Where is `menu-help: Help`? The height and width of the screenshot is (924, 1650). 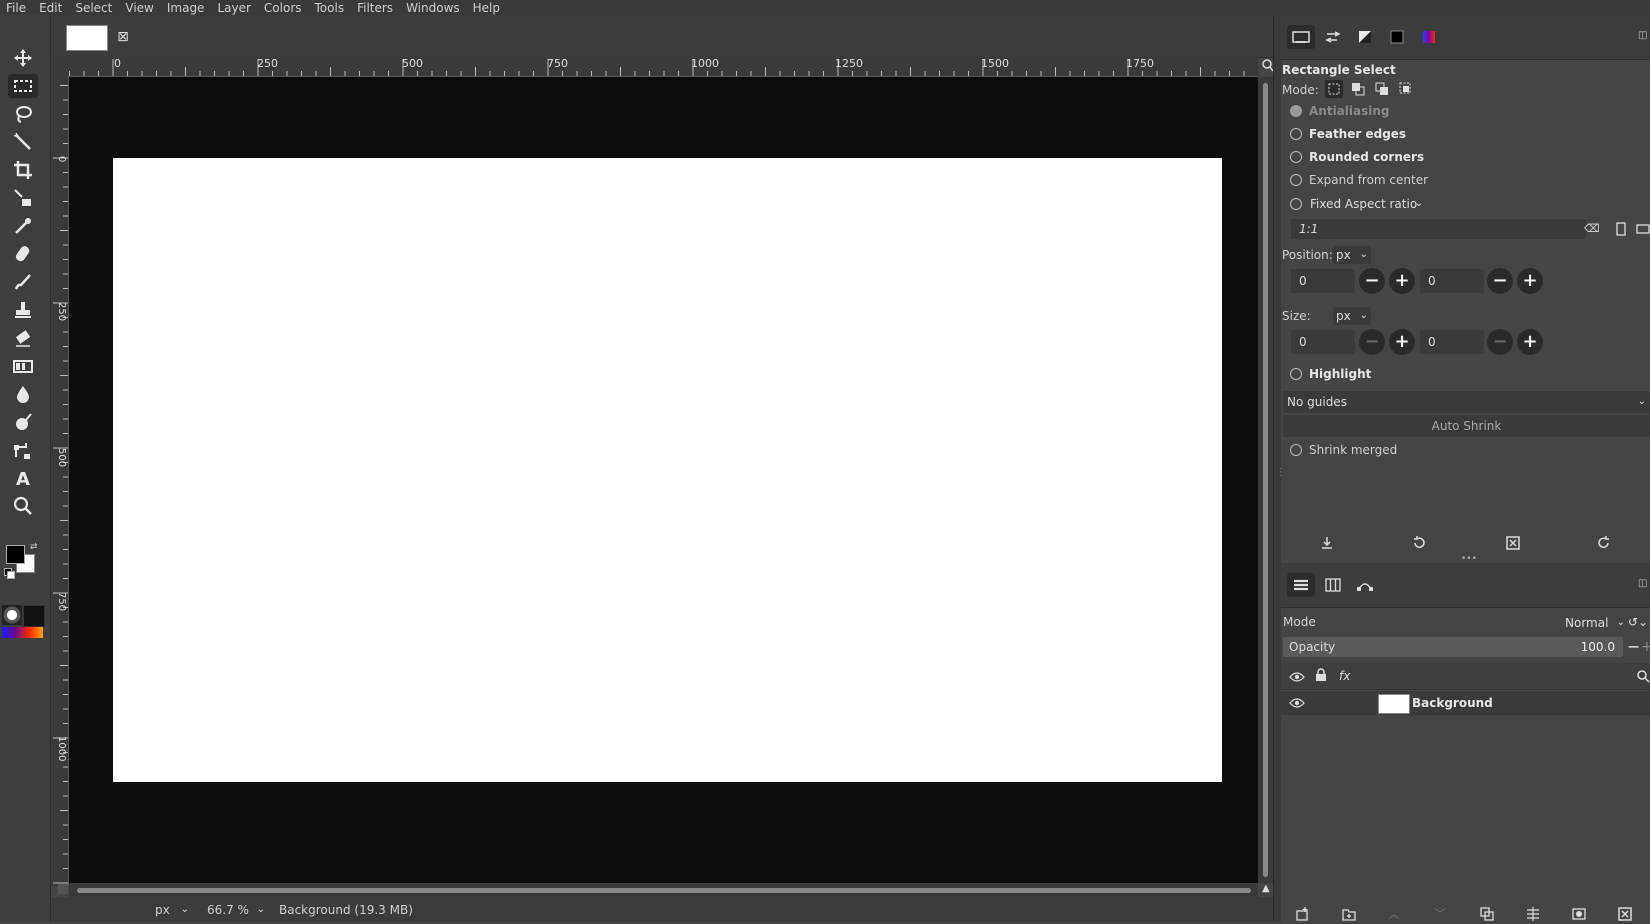
menu-help: Help is located at coordinates (487, 8).